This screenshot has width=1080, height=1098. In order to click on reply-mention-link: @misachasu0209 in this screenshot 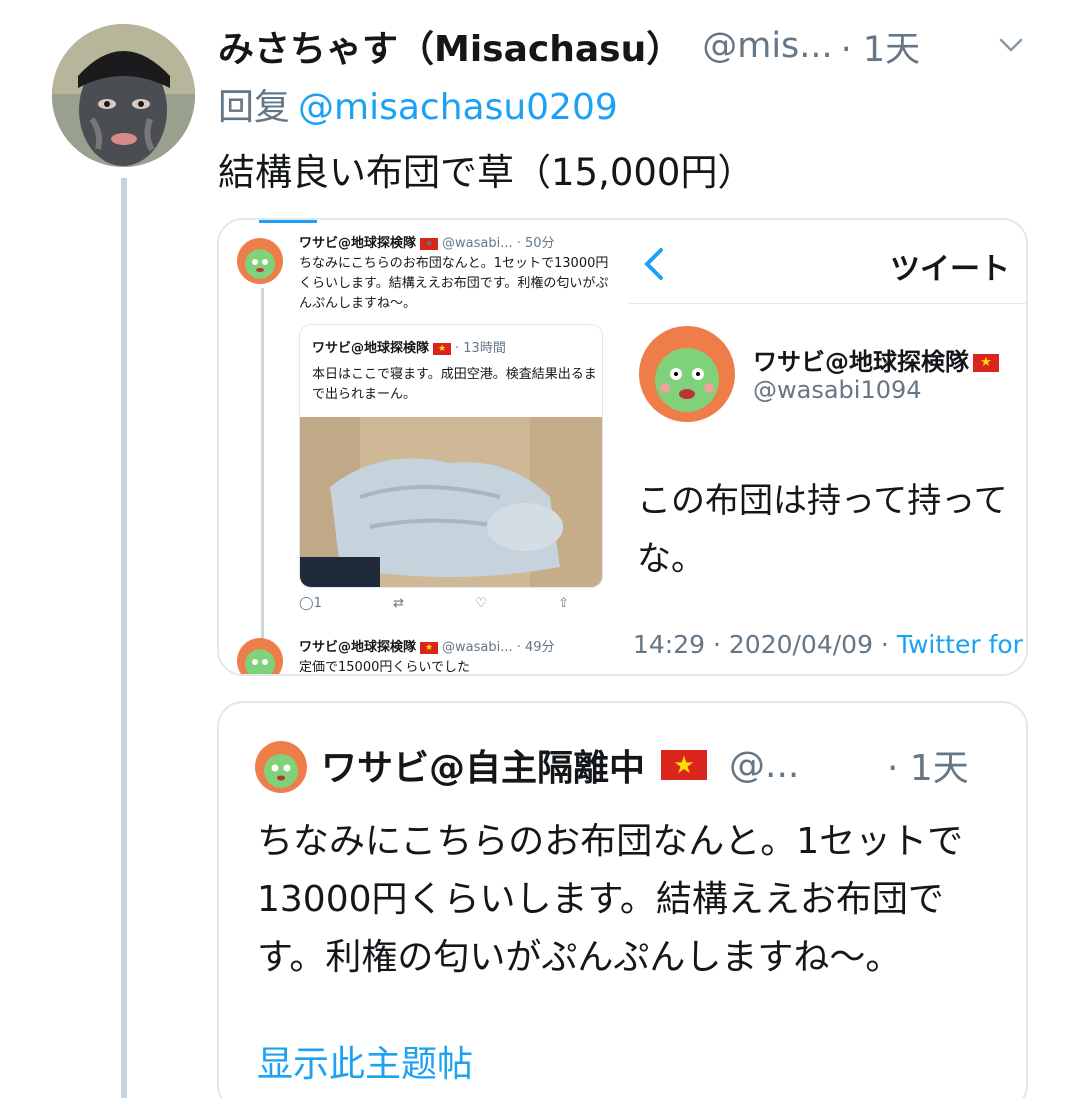, I will do `click(458, 107)`.